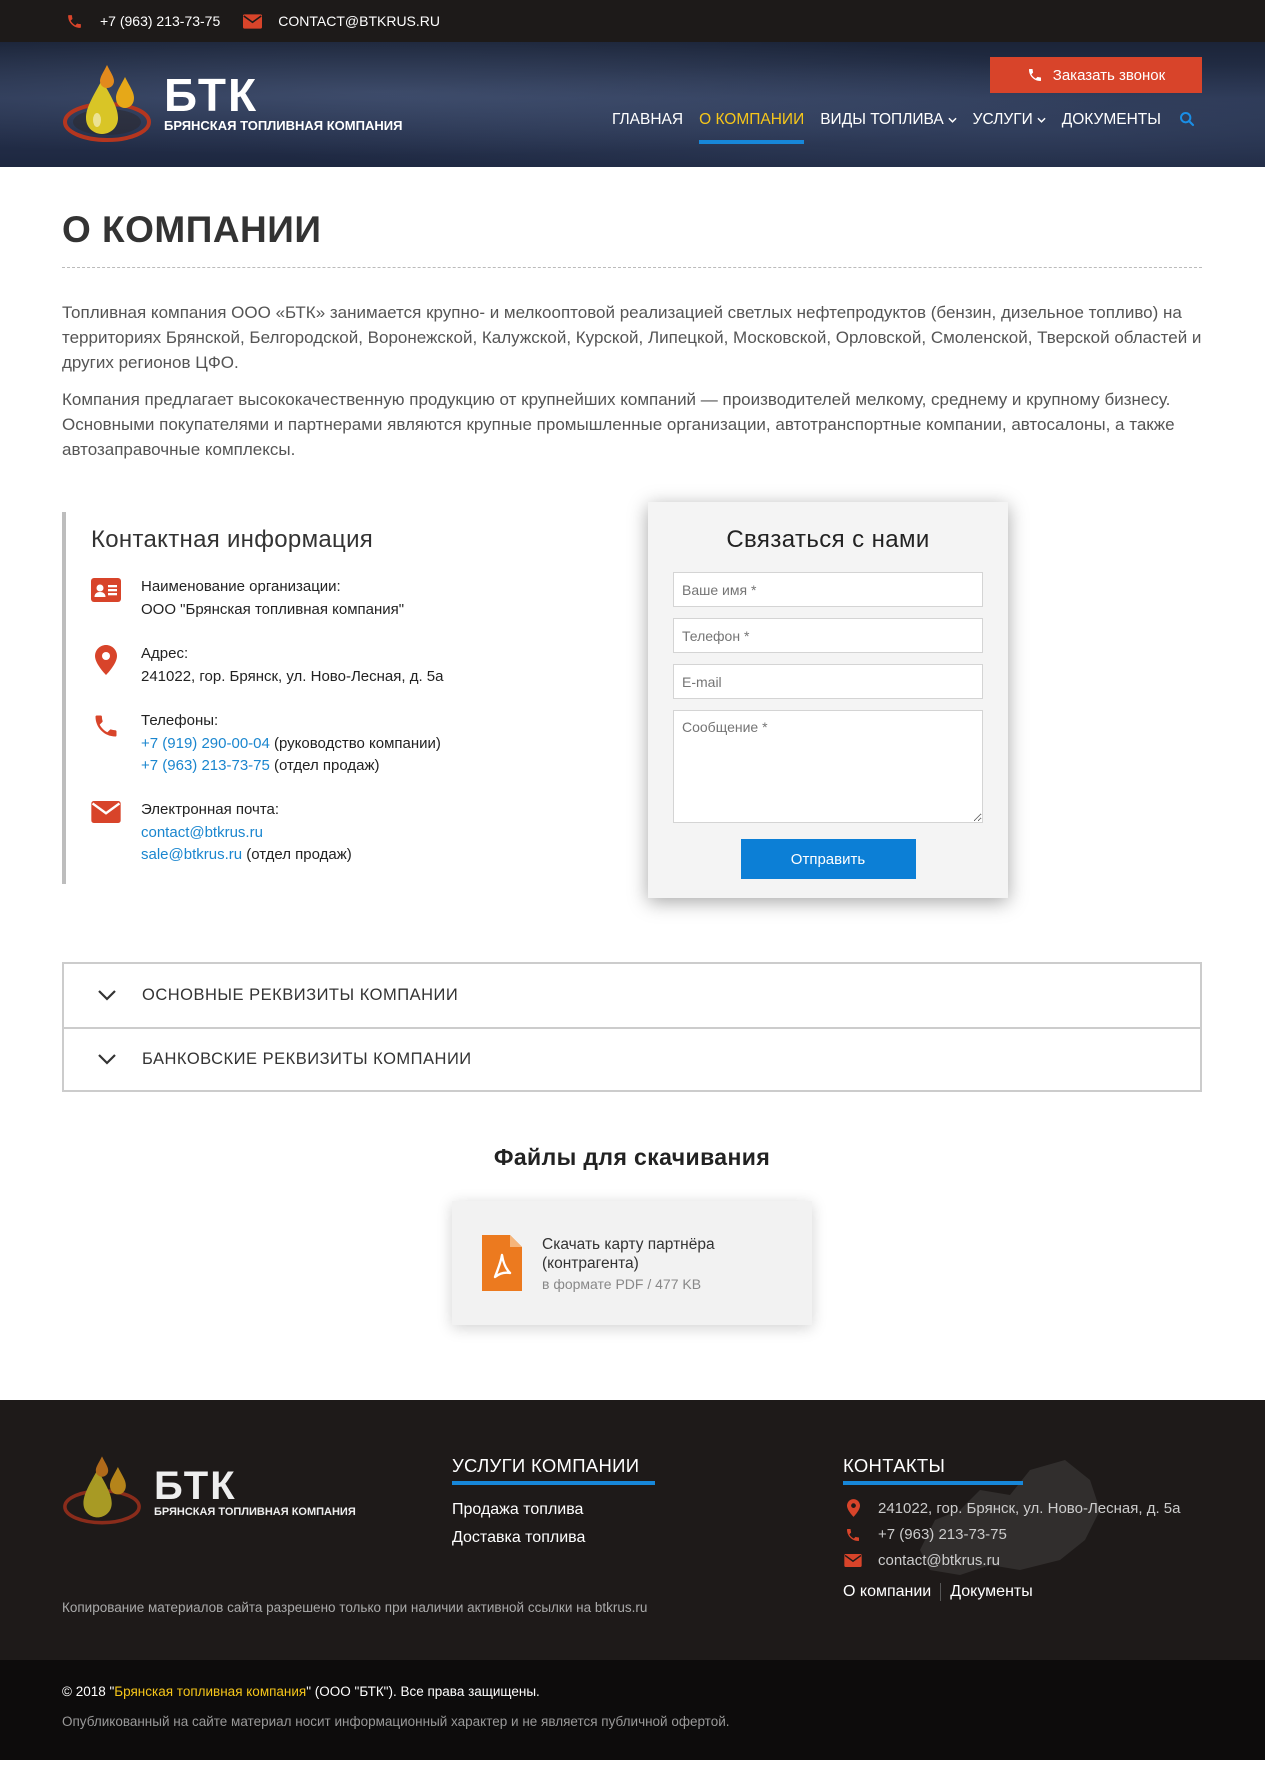 This screenshot has width=1265, height=1770. I want to click on file-meta: в формате PDF / 477 KB, so click(622, 1283).